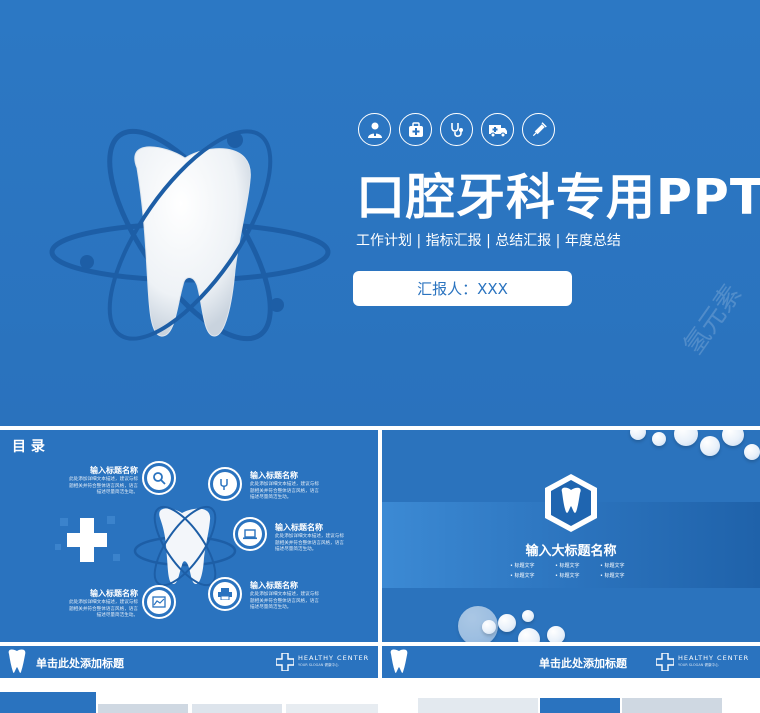  Describe the element at coordinates (462, 288) in the screenshot. I see `reporter-label: 汇报人：XXX` at that location.